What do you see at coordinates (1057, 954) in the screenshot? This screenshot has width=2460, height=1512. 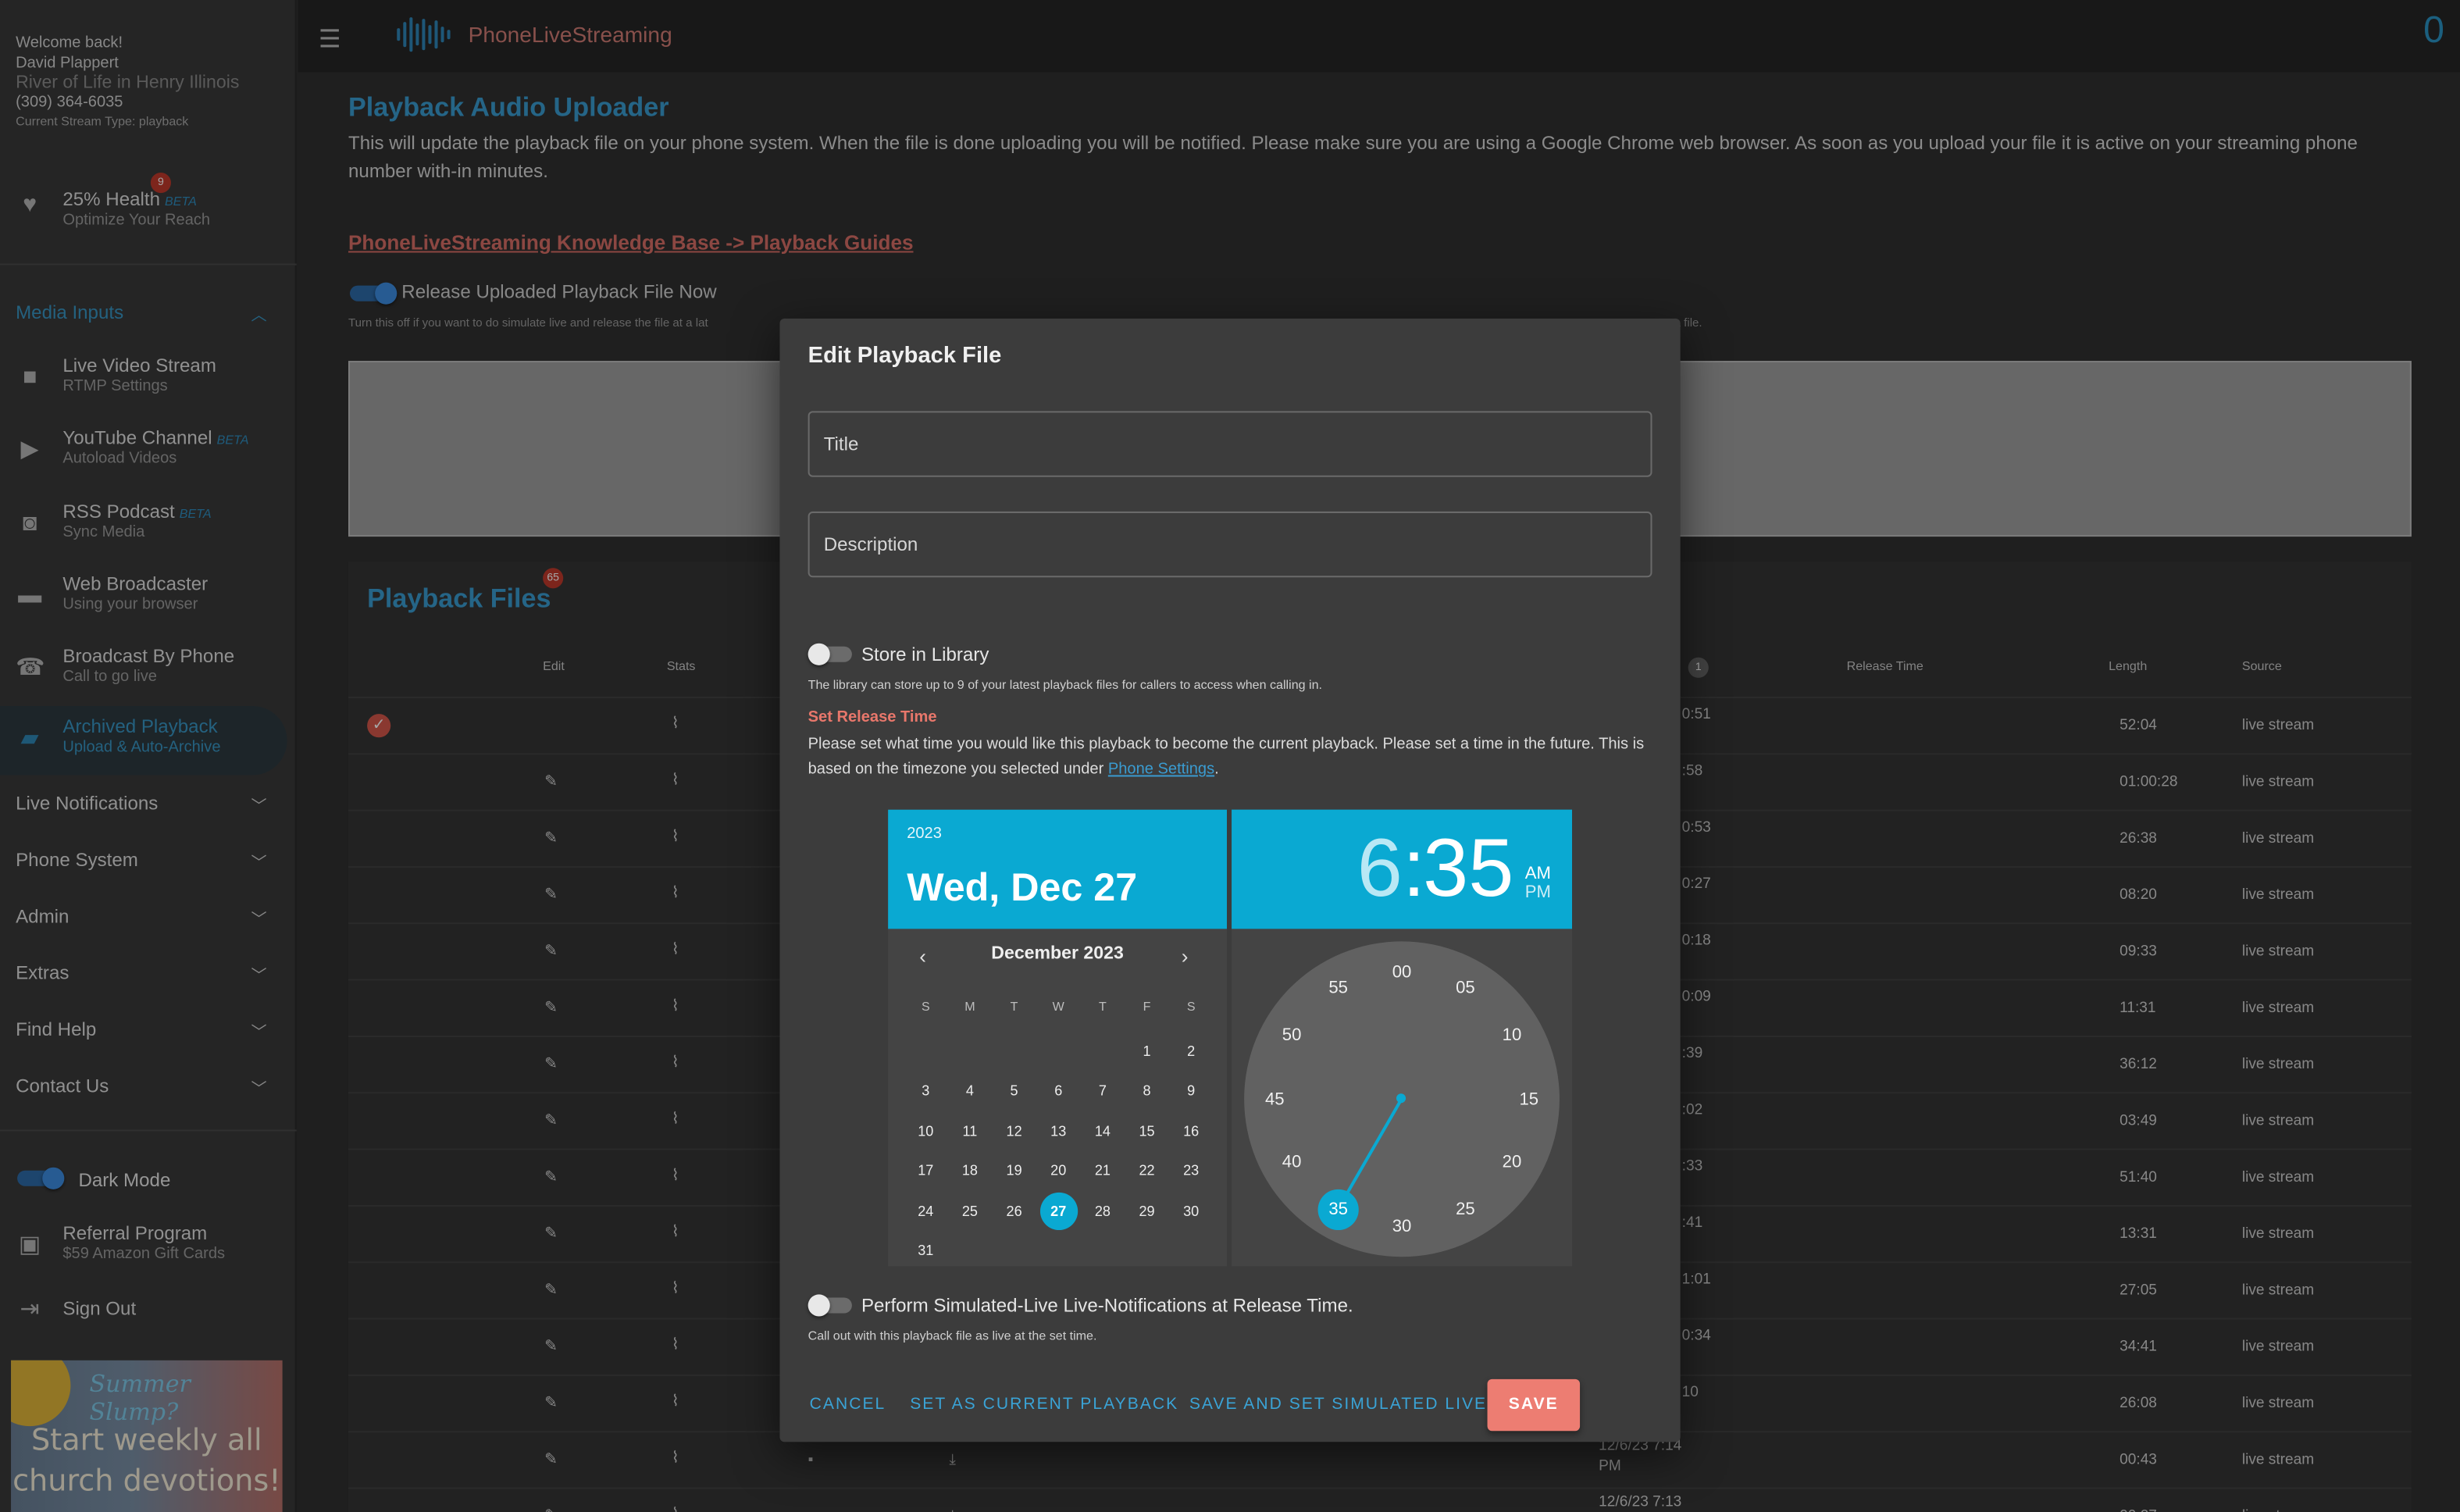 I see `month-label: December 2023` at bounding box center [1057, 954].